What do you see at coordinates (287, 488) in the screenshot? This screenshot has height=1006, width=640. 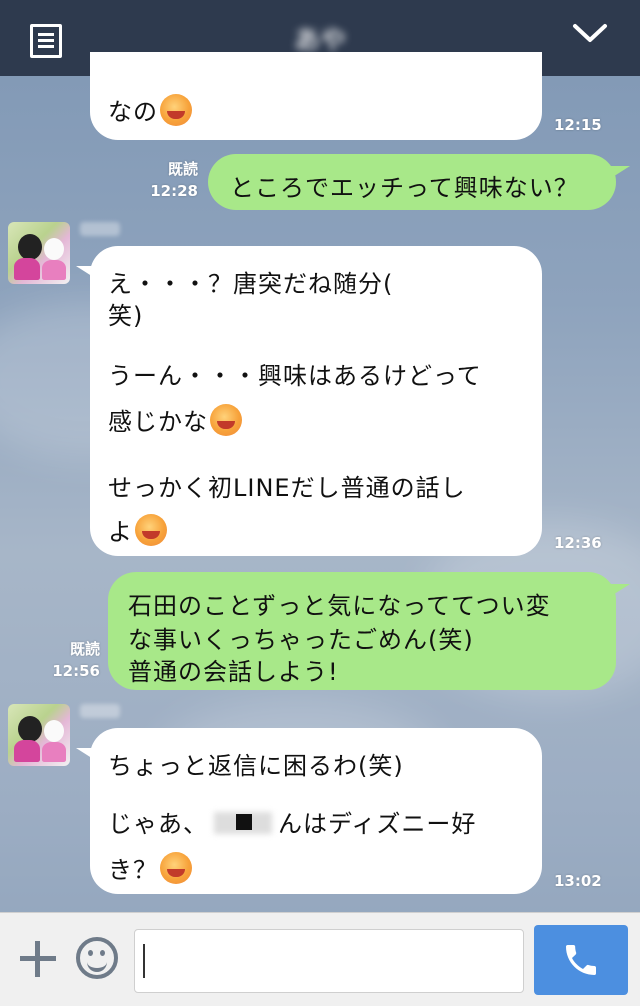 I see `message-text: せっかく初LINEだし普通の話し` at bounding box center [287, 488].